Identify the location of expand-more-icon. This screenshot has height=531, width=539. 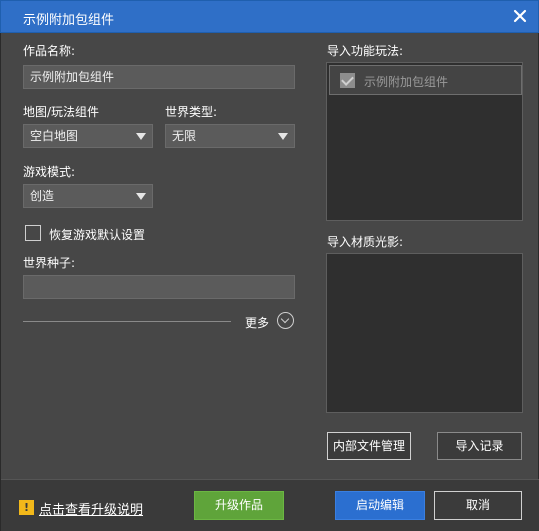
(285, 320).